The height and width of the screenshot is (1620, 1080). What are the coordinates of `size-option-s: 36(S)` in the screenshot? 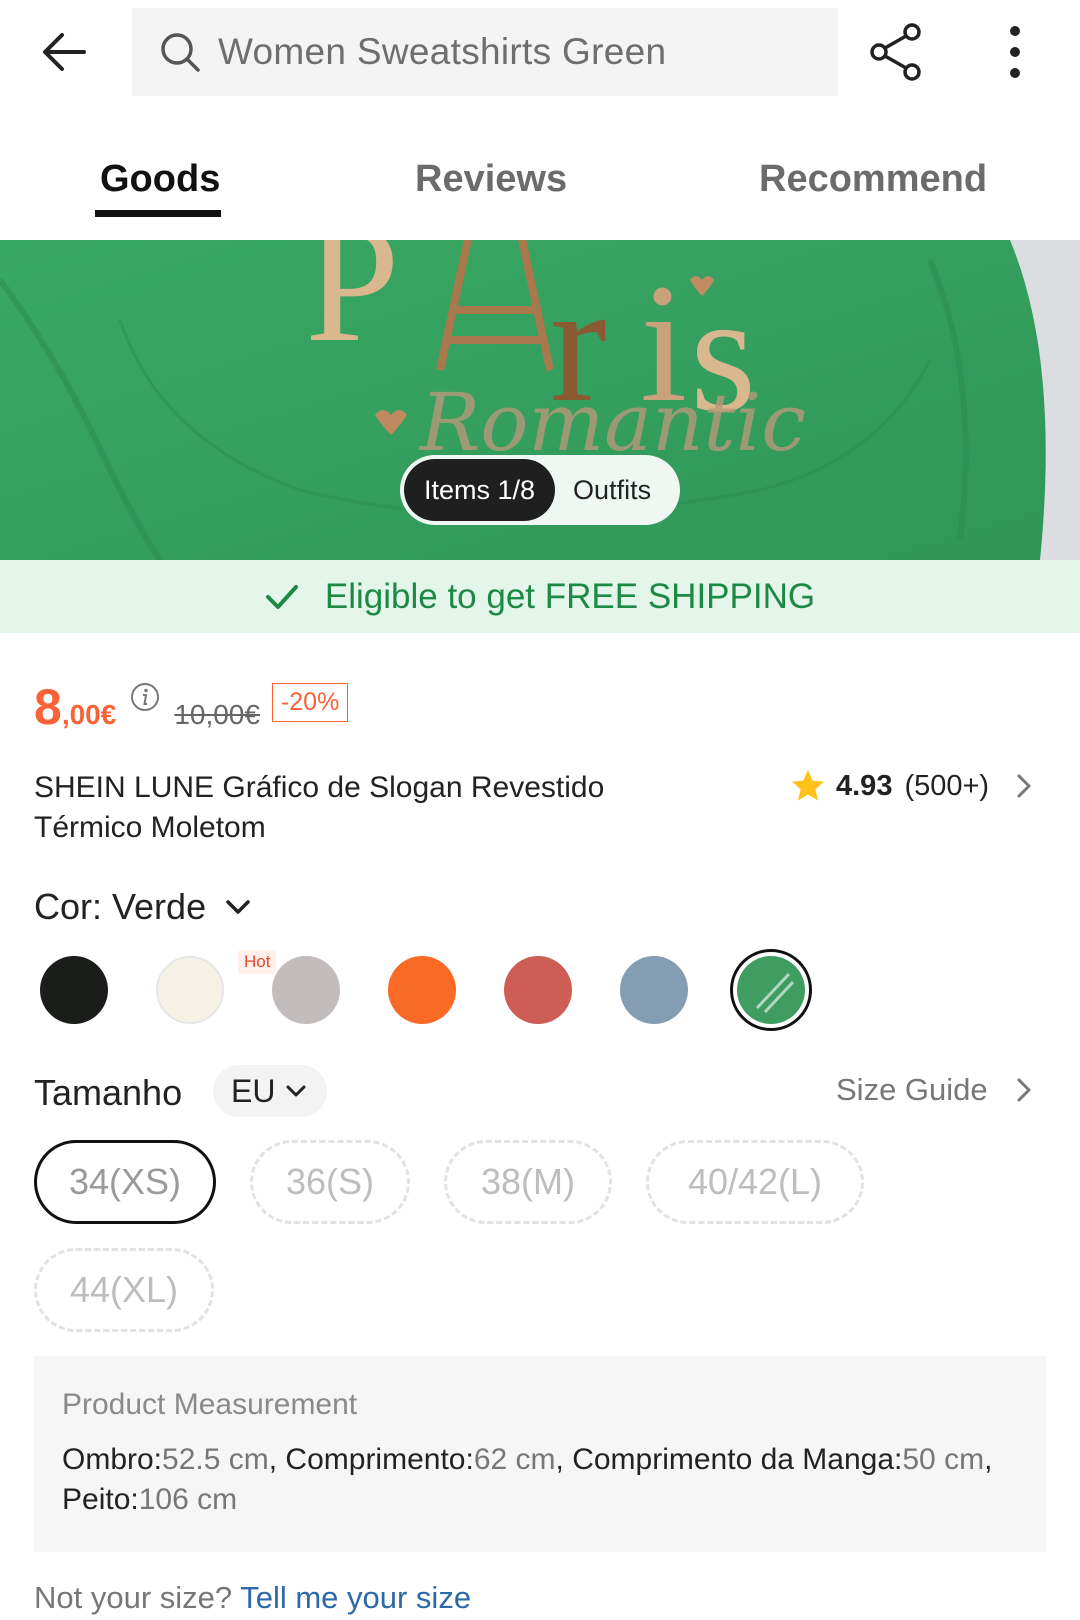 It's located at (330, 1182).